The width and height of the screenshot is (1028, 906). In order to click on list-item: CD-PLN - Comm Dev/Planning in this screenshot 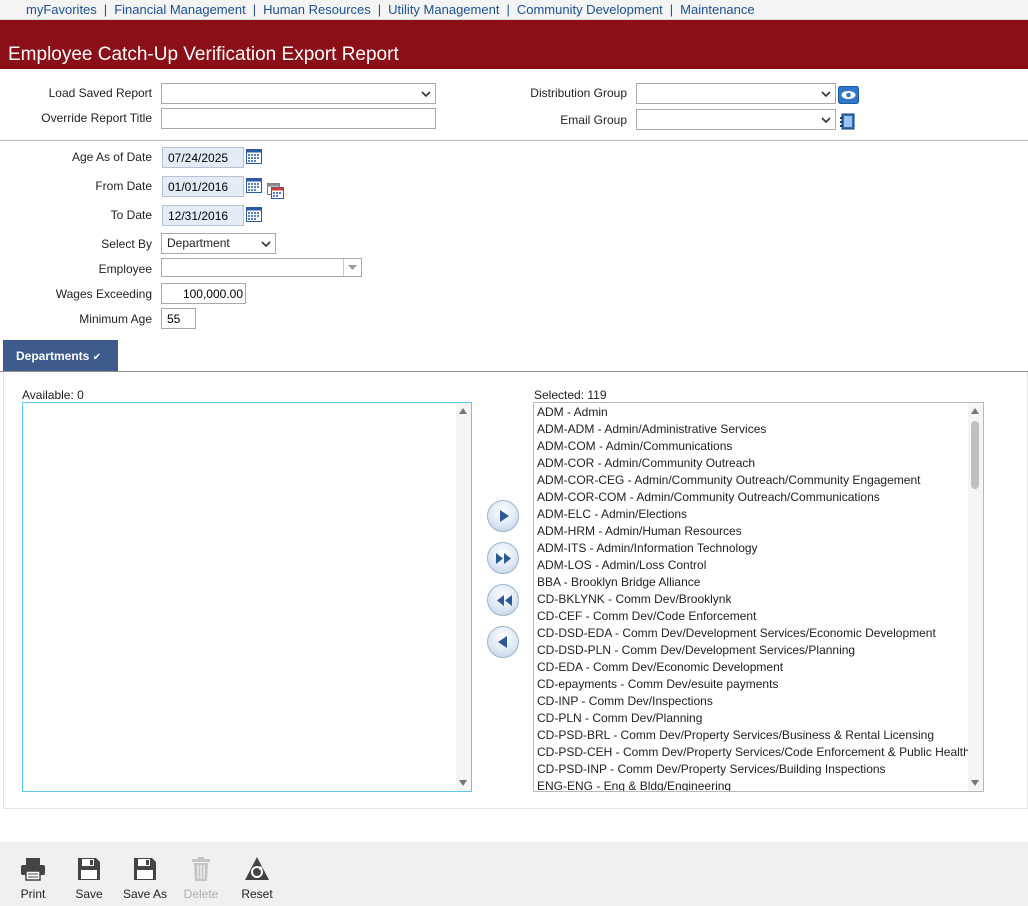, I will do `click(758, 718)`.